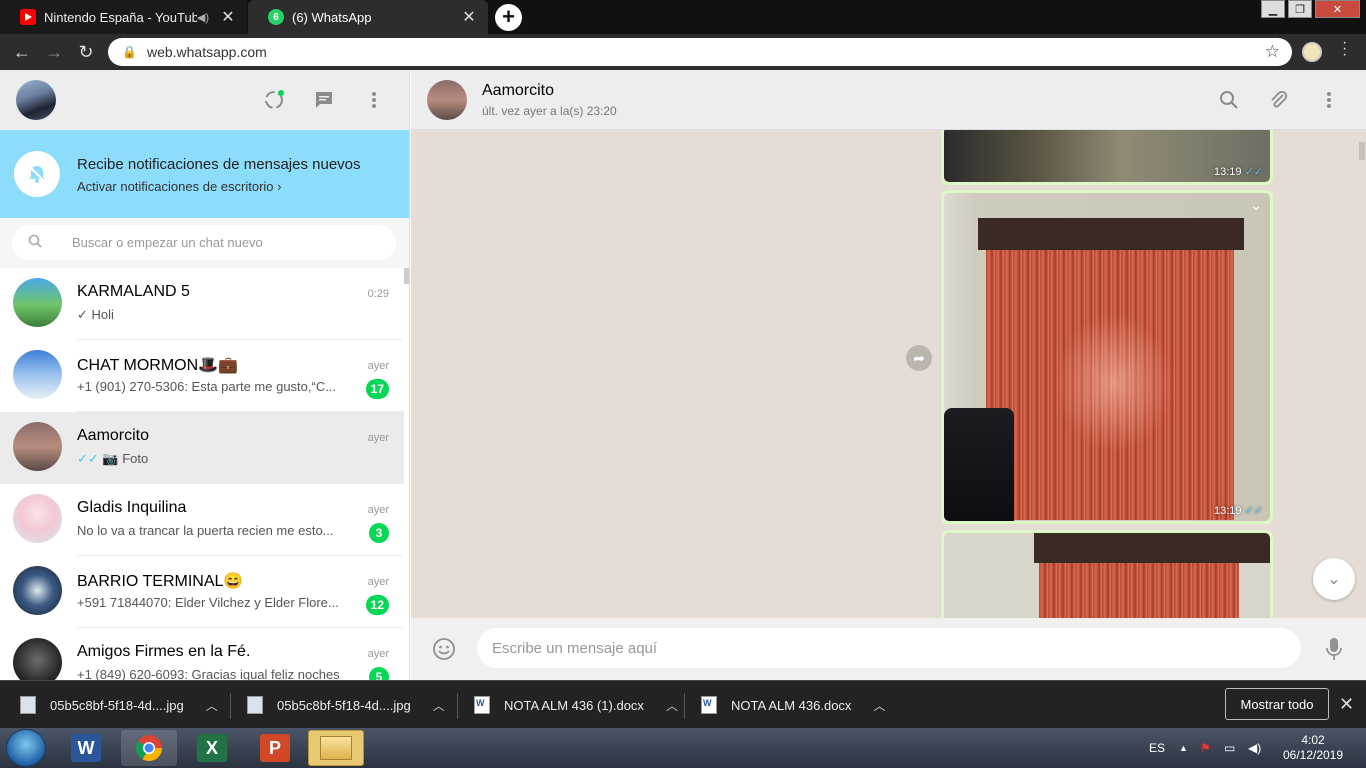 The height and width of the screenshot is (768, 1366). I want to click on volume-icon: ◀), so click(1254, 748).